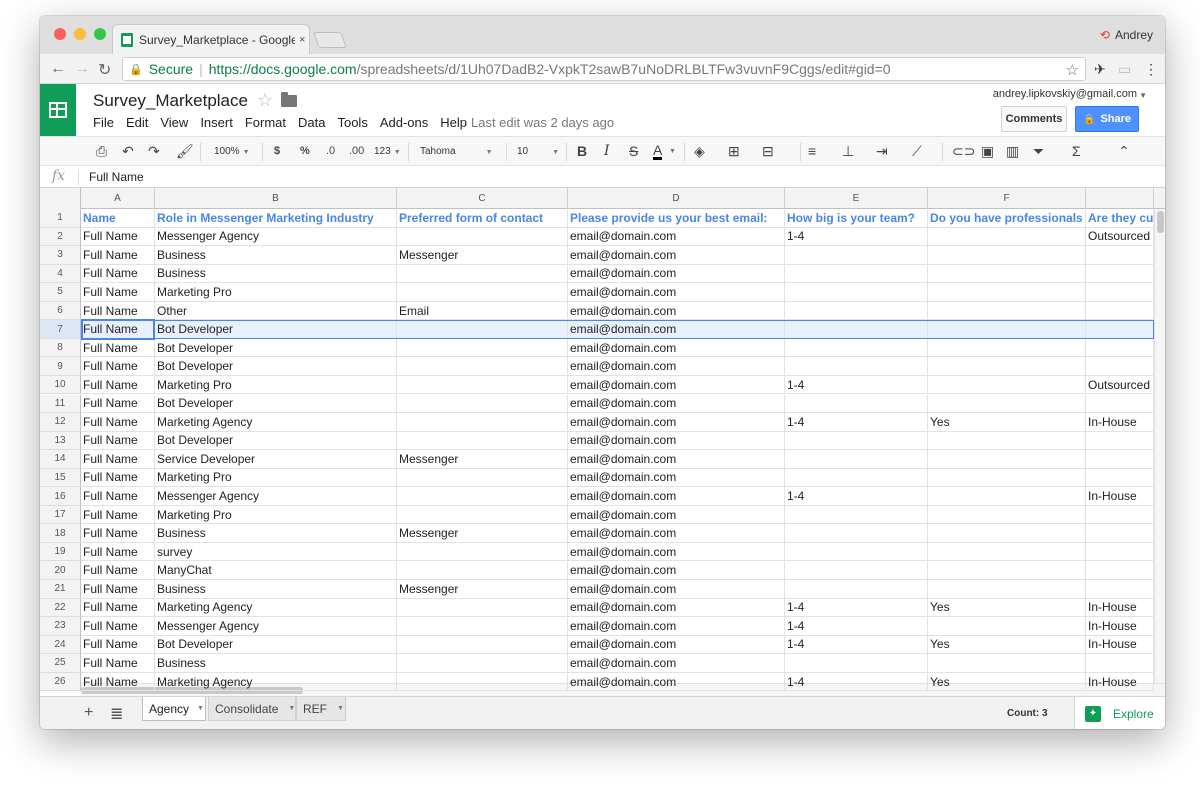 The image size is (1200, 793). What do you see at coordinates (1107, 119) in the screenshot?
I see `share-button: 🔒 Share` at bounding box center [1107, 119].